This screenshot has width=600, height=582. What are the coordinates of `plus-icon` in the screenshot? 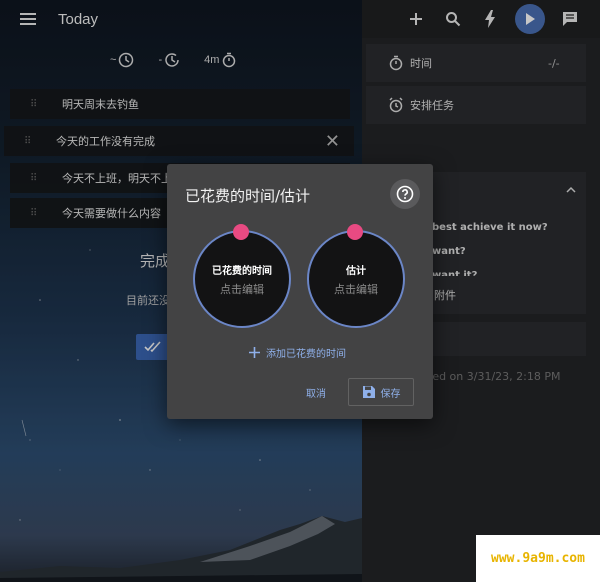 It's located at (254, 352).